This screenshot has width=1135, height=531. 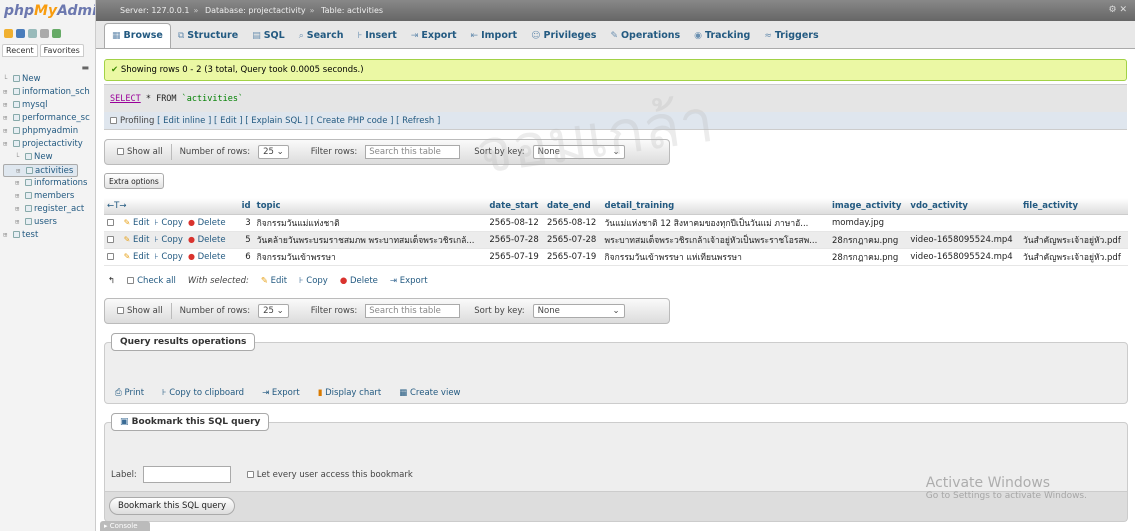 What do you see at coordinates (137, 35) in the screenshot?
I see `tab-browse: ▦ Browse` at bounding box center [137, 35].